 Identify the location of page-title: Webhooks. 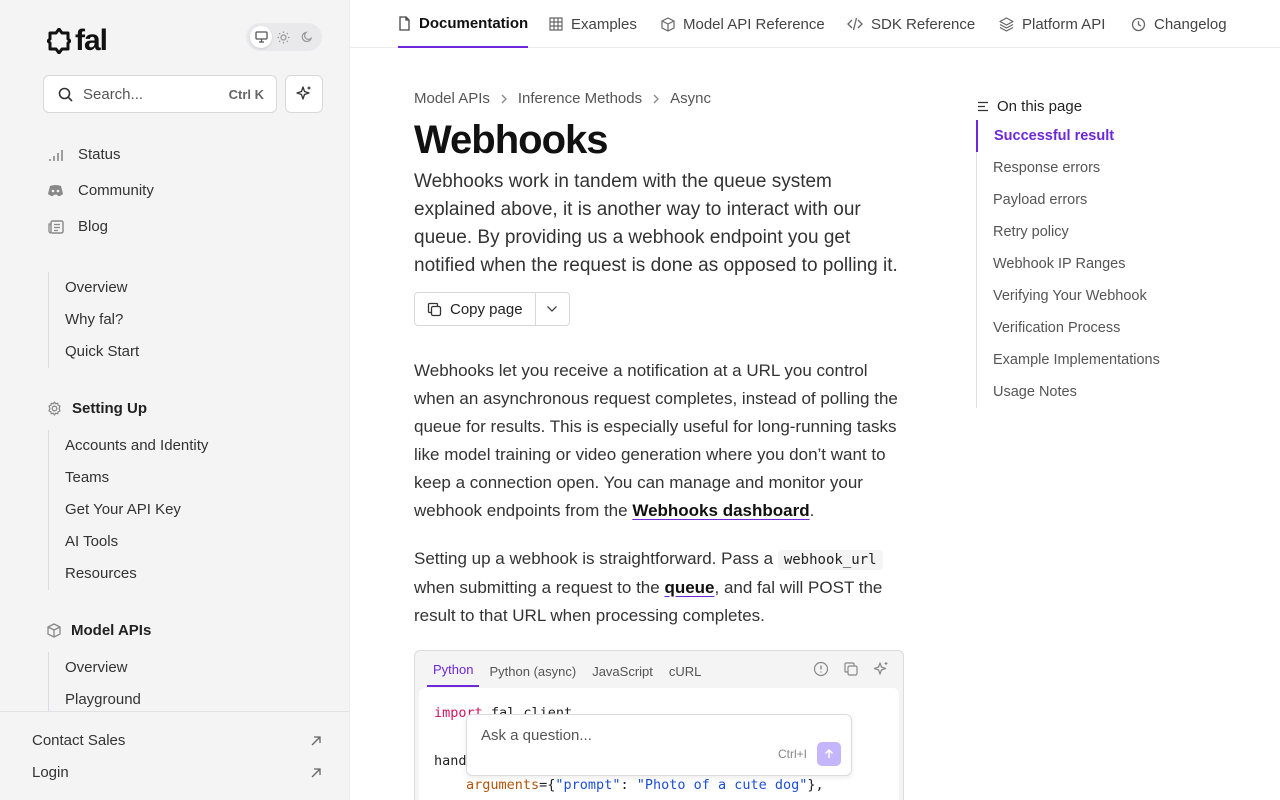
(511, 140).